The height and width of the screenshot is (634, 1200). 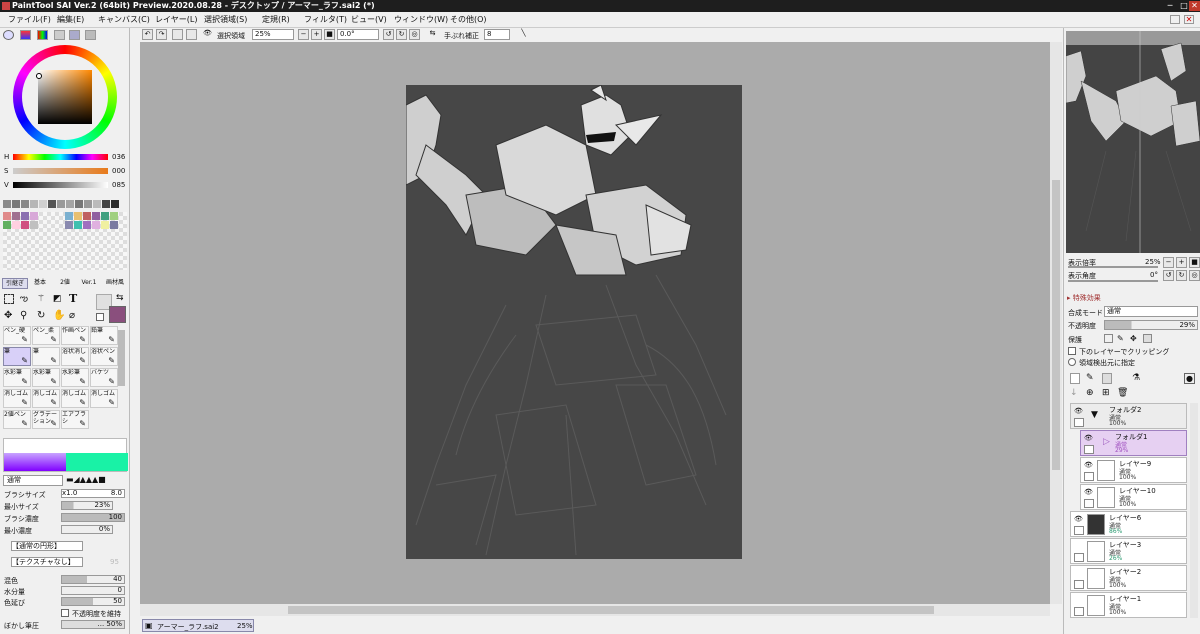 I want to click on brush-slot: 鉛筆 ✎, so click(x=104, y=335).